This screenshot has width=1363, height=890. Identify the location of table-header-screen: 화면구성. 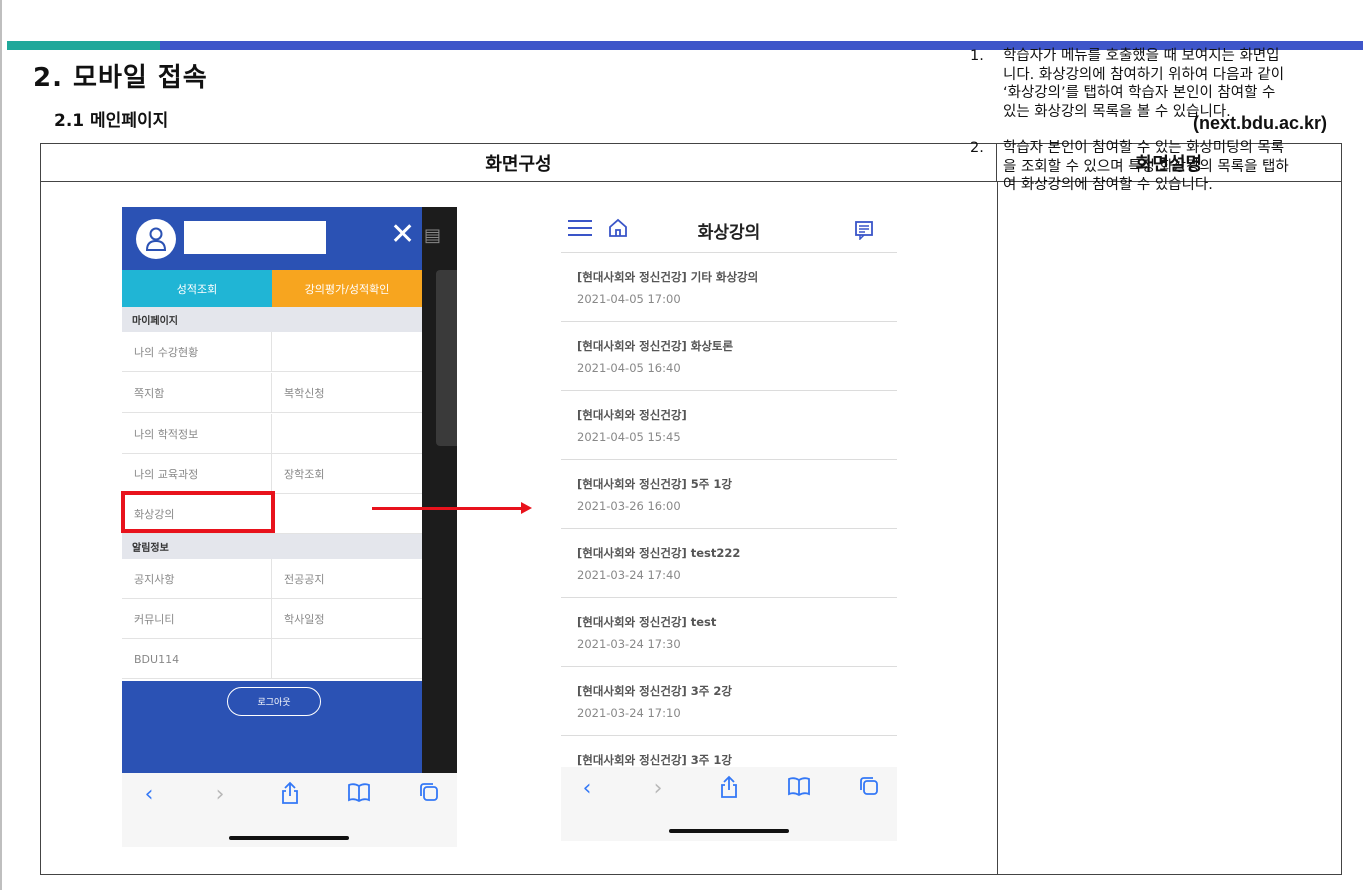
(519, 163).